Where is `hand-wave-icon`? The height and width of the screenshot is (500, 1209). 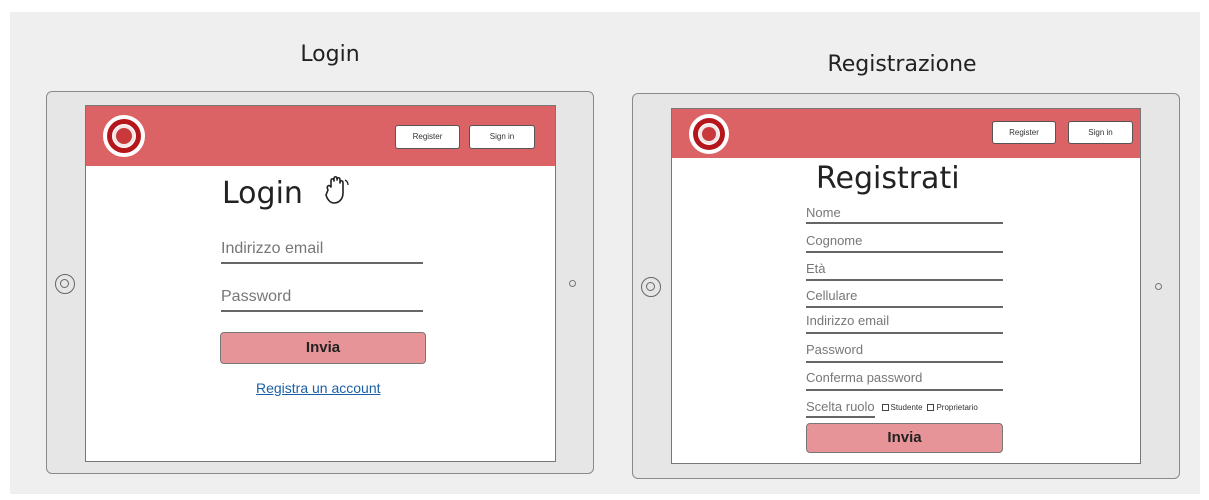 hand-wave-icon is located at coordinates (337, 192).